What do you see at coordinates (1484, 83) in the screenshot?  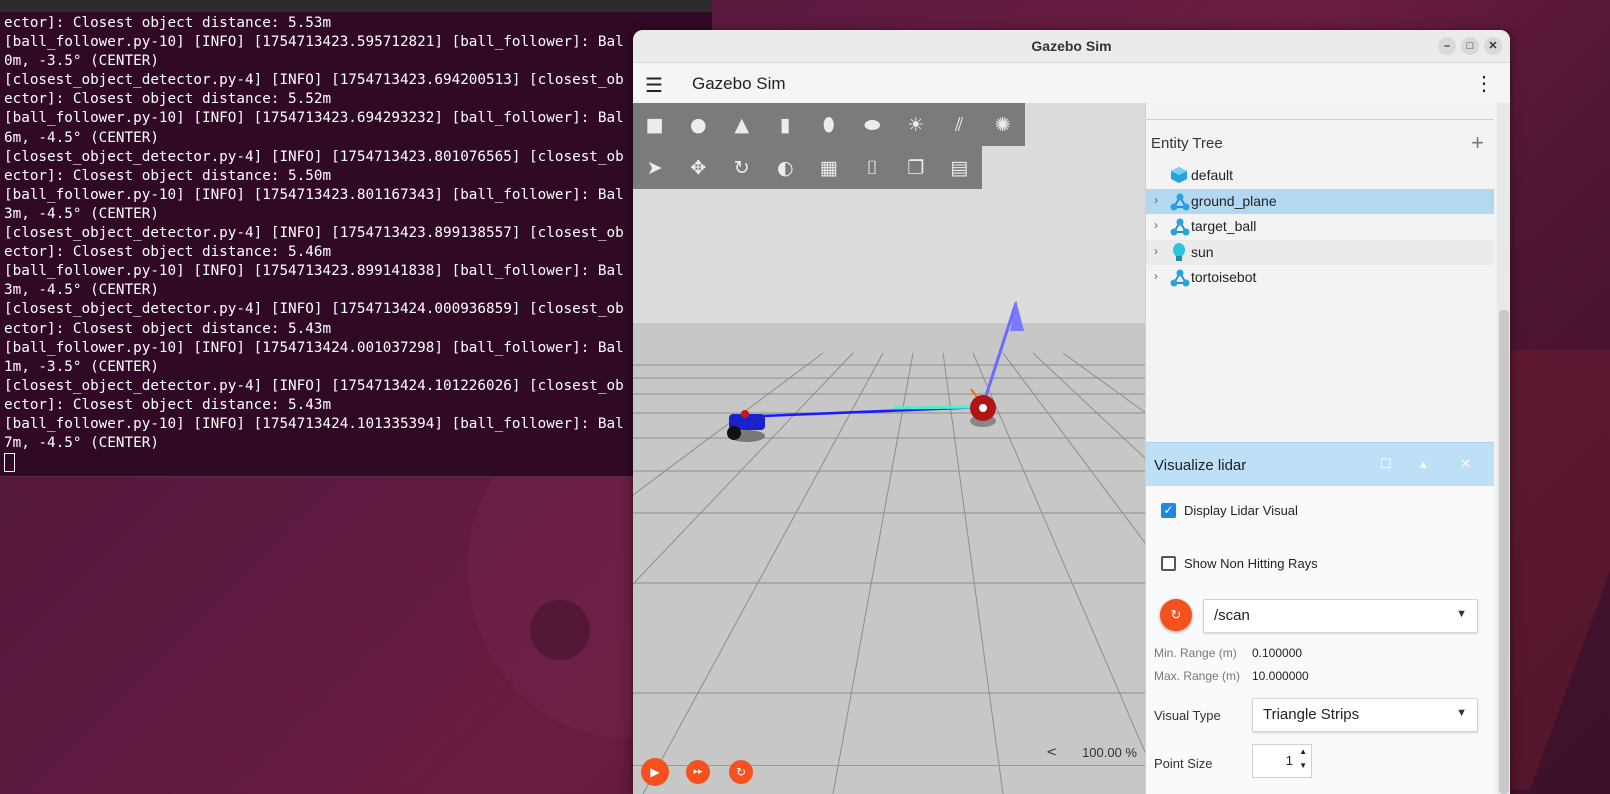 I see `more-options-icon: ⋮` at bounding box center [1484, 83].